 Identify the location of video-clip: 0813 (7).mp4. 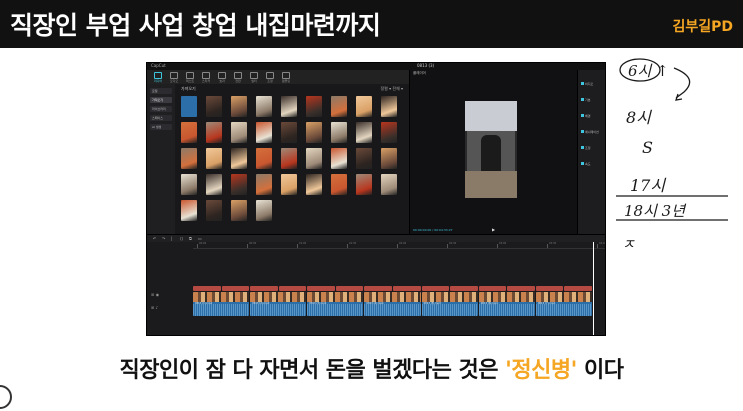
(563, 304).